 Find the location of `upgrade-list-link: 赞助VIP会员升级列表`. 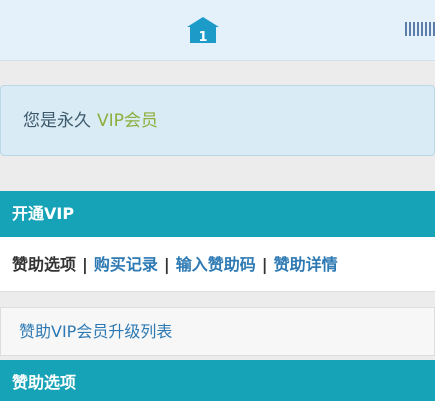

upgrade-list-link: 赞助VIP会员升级列表 is located at coordinates (95, 332).